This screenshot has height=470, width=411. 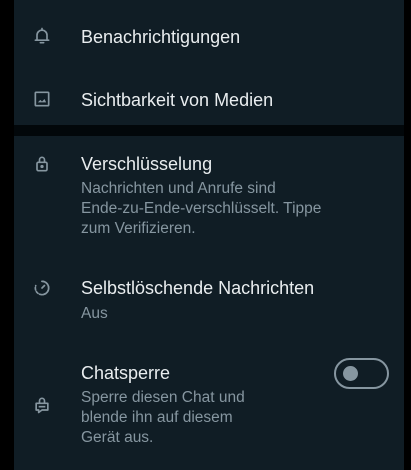 What do you see at coordinates (161, 37) in the screenshot?
I see `notifications-label: Benachrichtigungen` at bounding box center [161, 37].